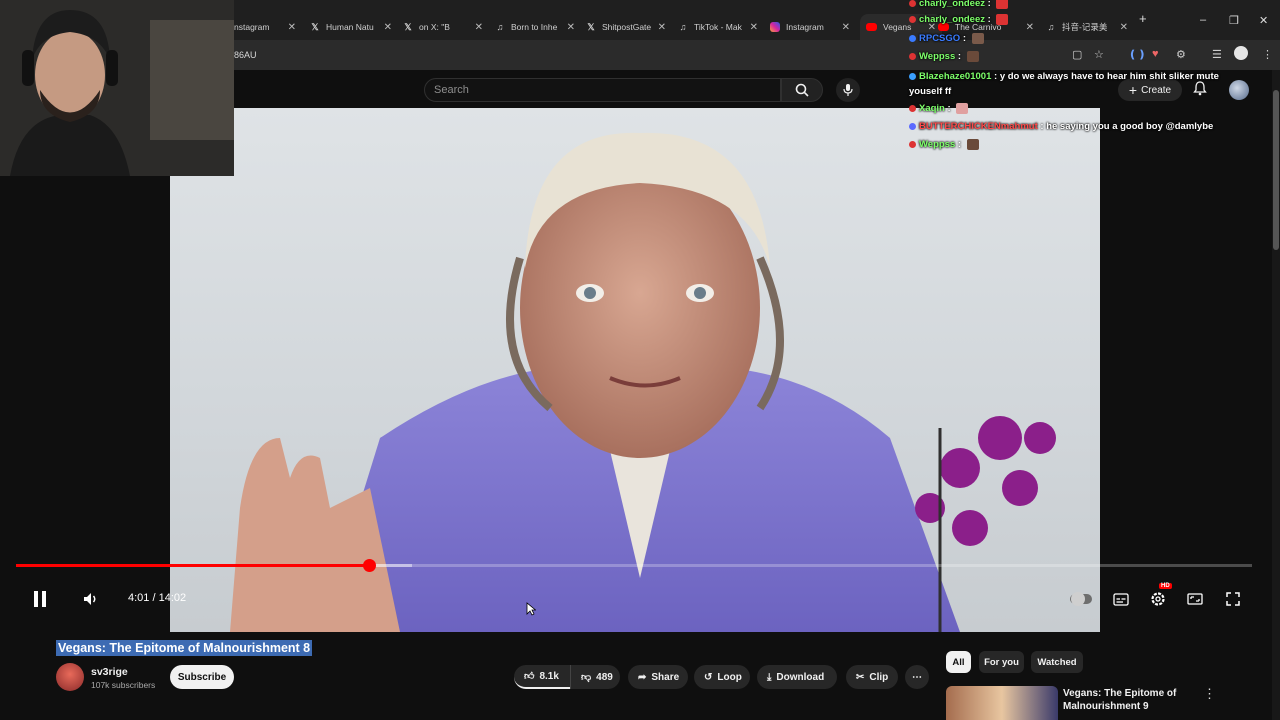 Image resolution: width=1280 pixels, height=720 pixels. I want to click on pause-button, so click(40, 599).